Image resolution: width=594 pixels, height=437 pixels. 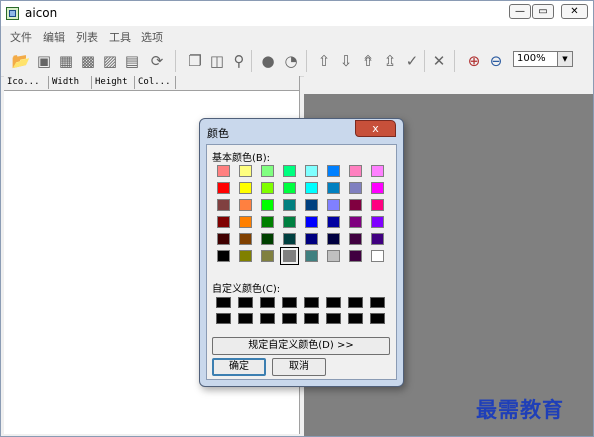 What do you see at coordinates (299, 367) in the screenshot?
I see `cancel-button: 取消` at bounding box center [299, 367].